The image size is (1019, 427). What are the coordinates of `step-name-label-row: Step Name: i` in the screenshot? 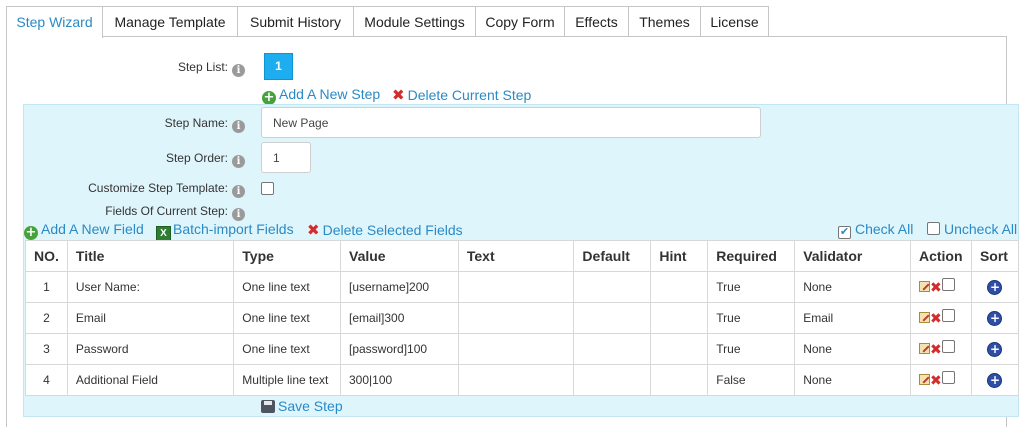 It's located at (172, 124).